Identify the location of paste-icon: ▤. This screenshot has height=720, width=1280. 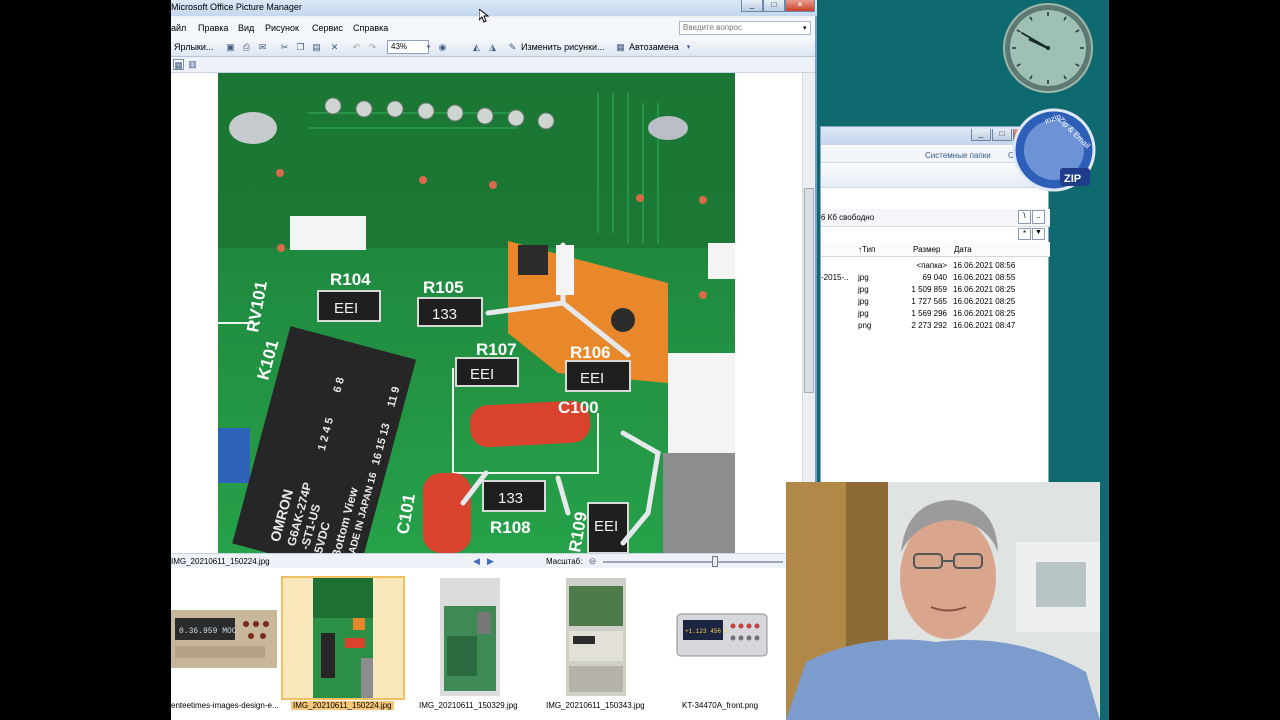
(316, 47).